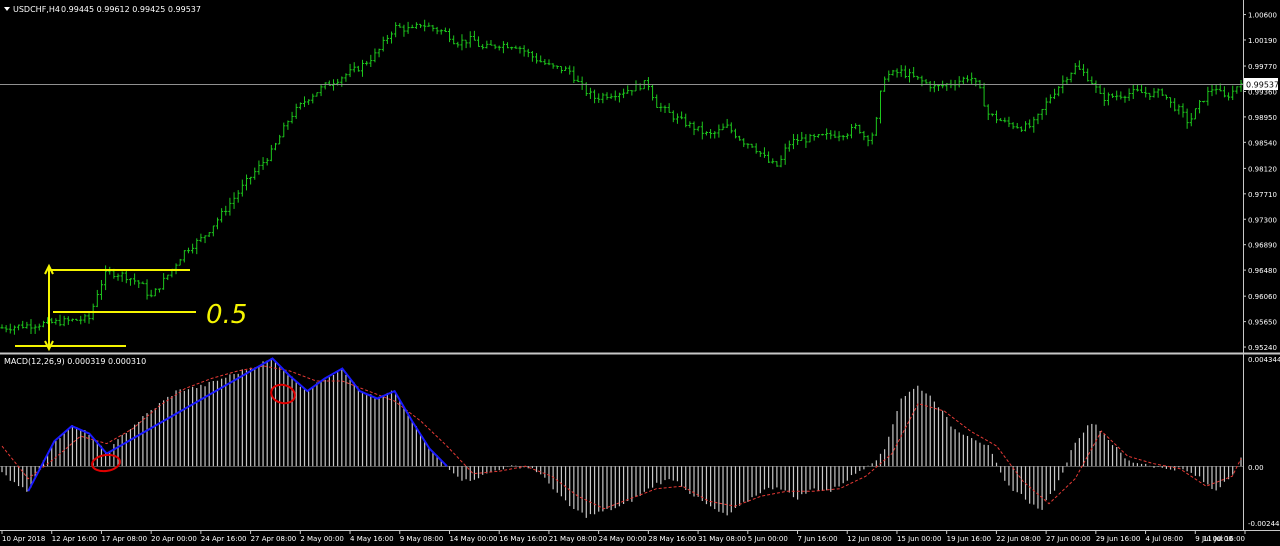 The height and width of the screenshot is (546, 1280). Describe the element at coordinates (1262, 92) in the screenshot. I see `price-tick-label: 0.99360` at that location.